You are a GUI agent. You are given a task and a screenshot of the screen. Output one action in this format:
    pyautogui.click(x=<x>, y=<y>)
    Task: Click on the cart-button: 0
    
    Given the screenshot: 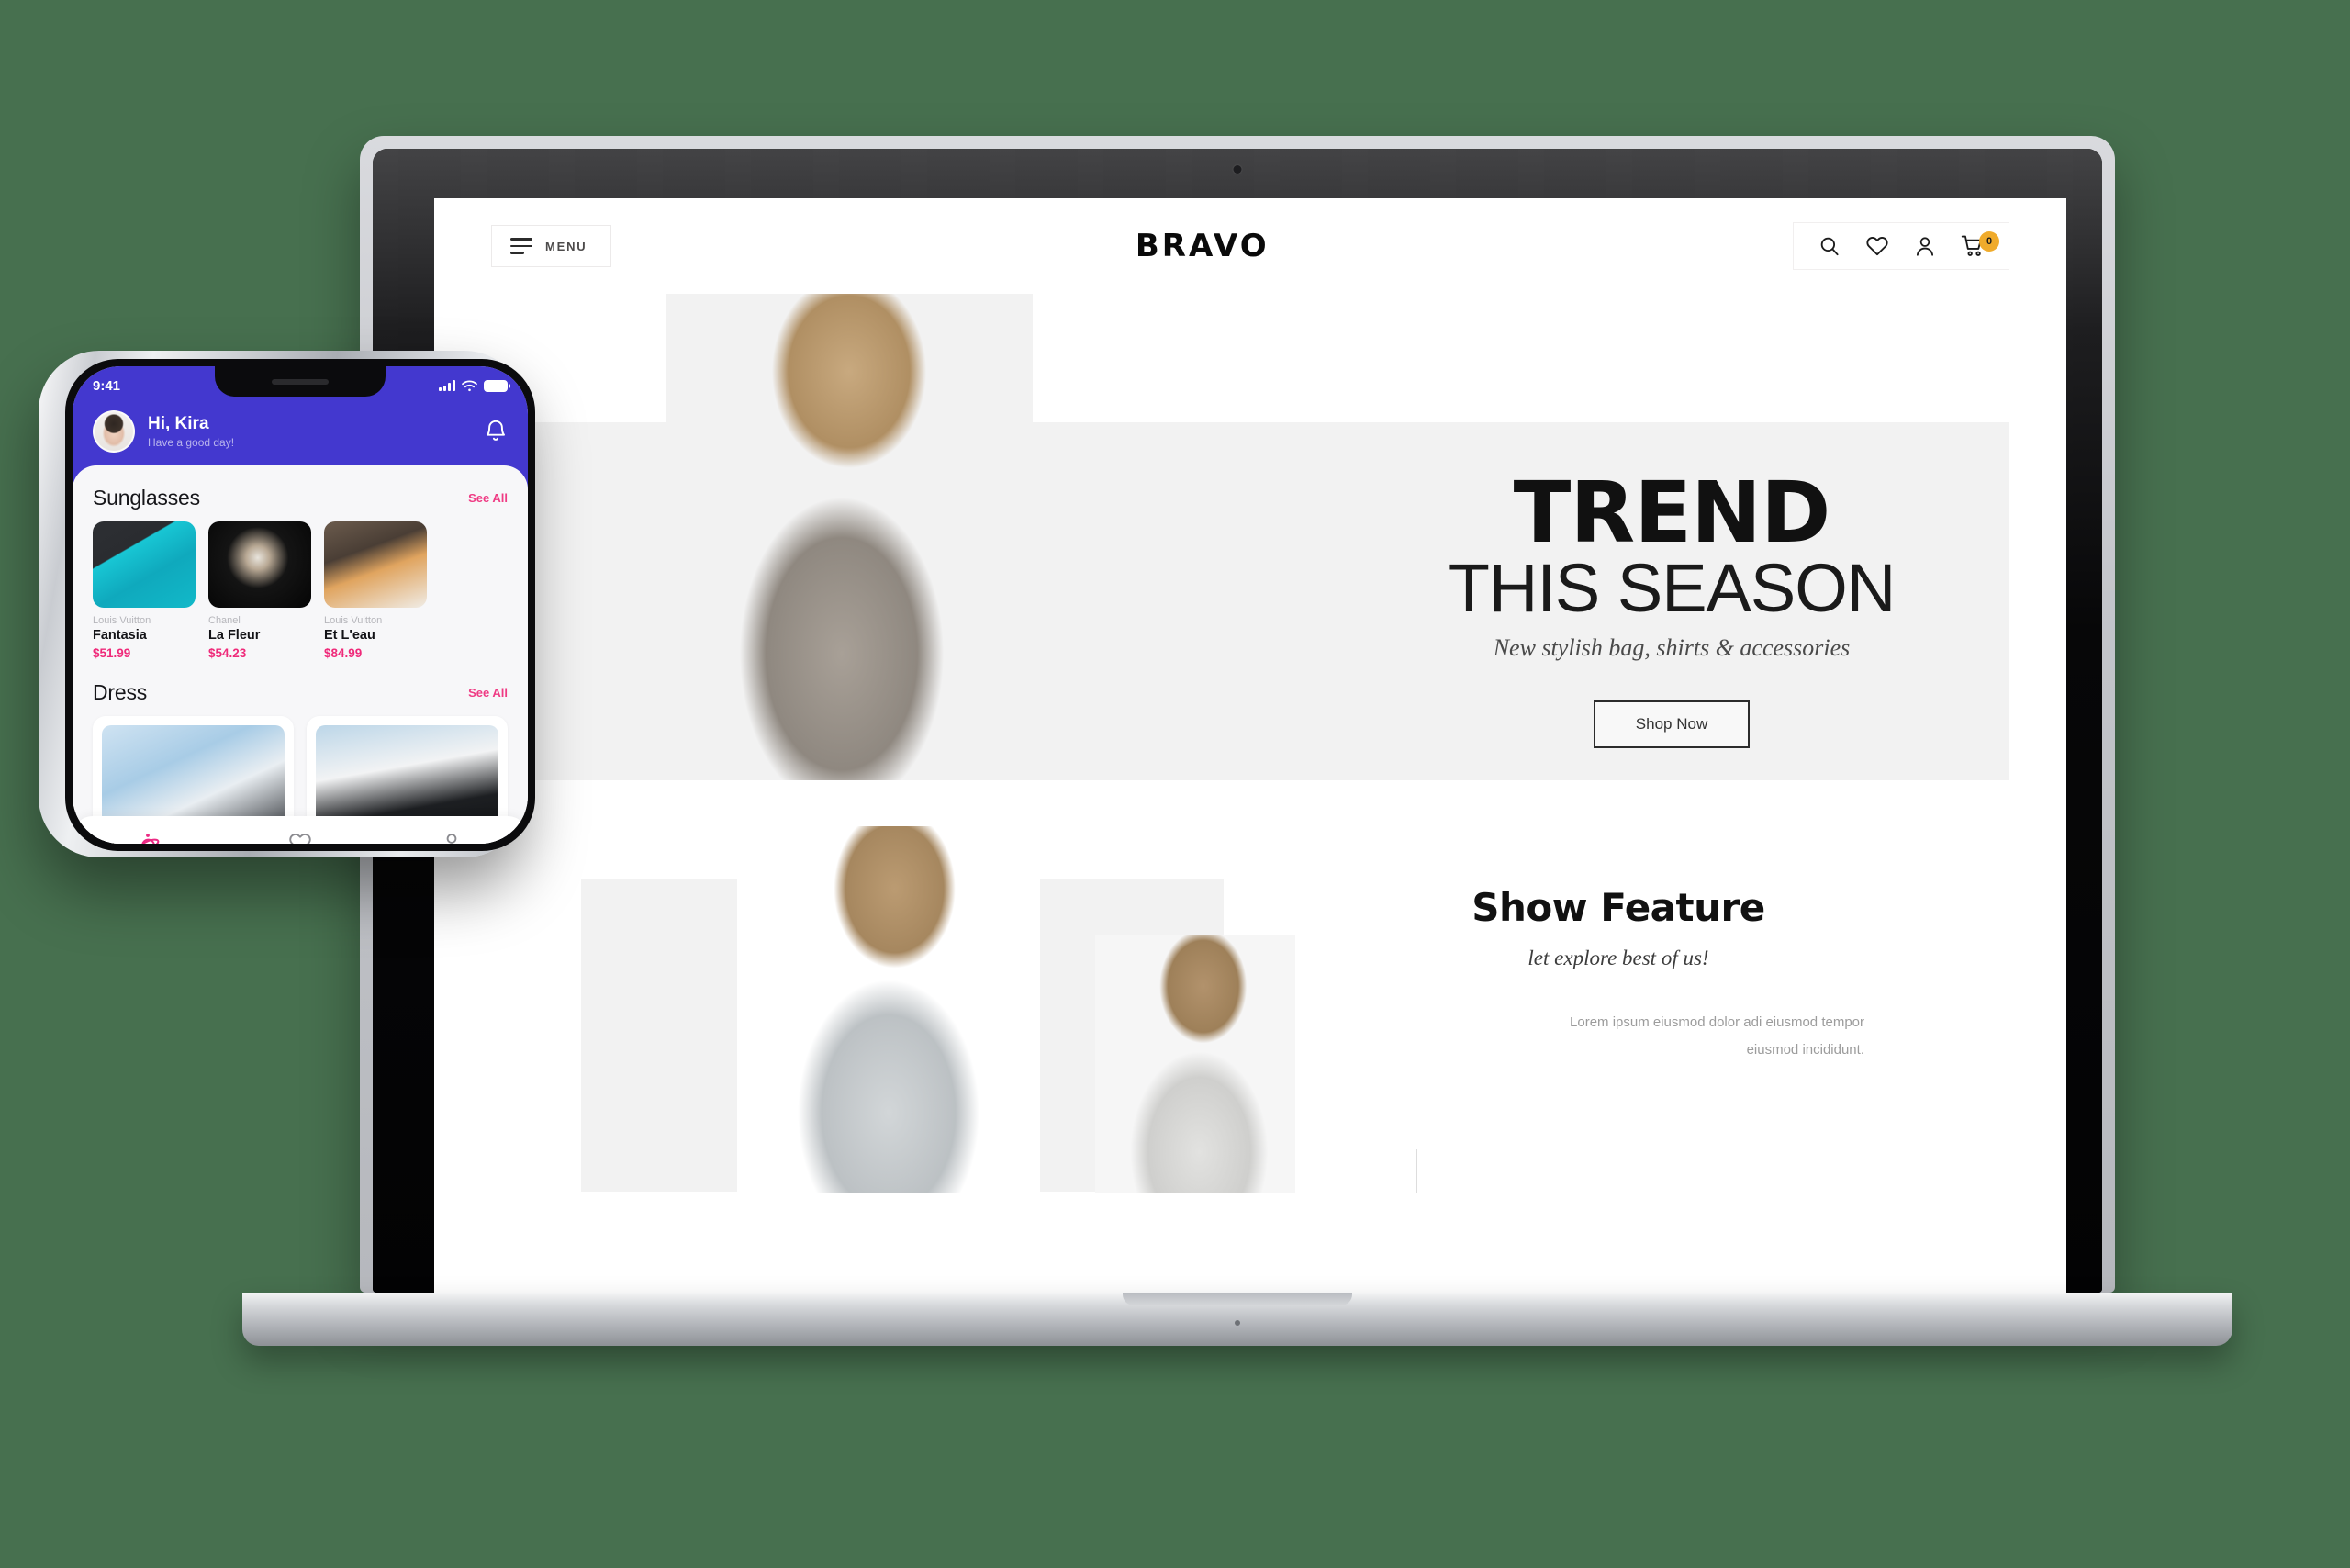 What is the action you would take?
    pyautogui.click(x=1980, y=244)
    